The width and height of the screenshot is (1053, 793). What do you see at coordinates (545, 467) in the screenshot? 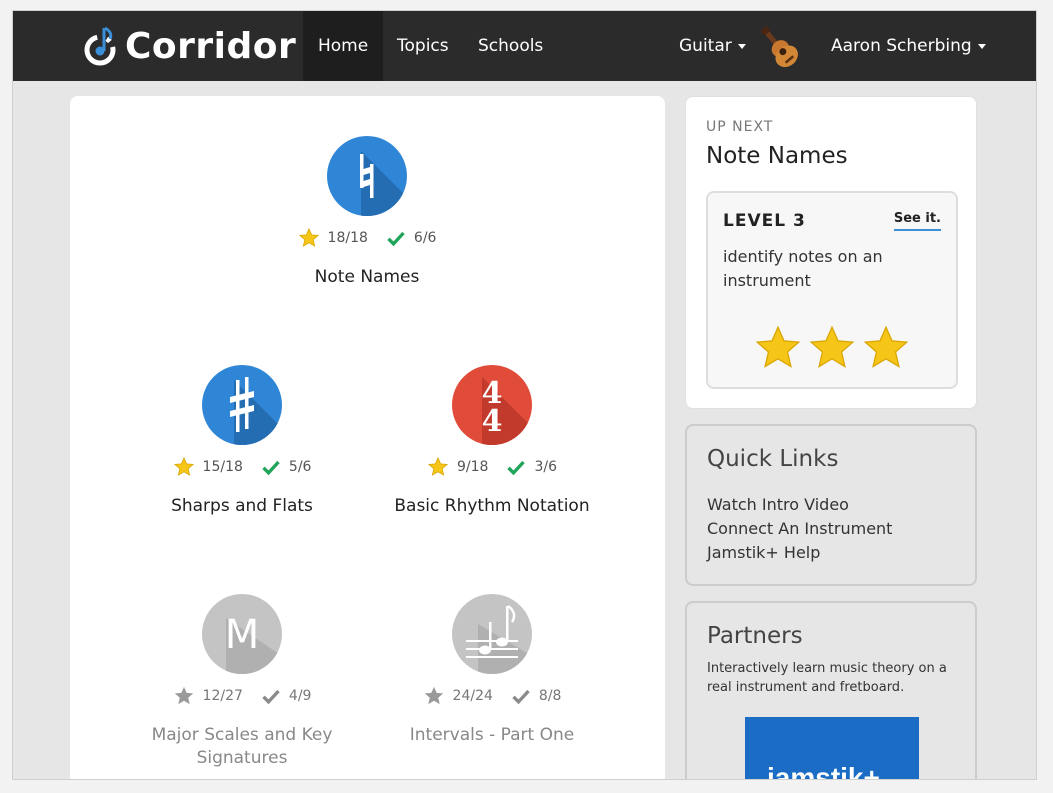
I see `check-count: 3/6` at bounding box center [545, 467].